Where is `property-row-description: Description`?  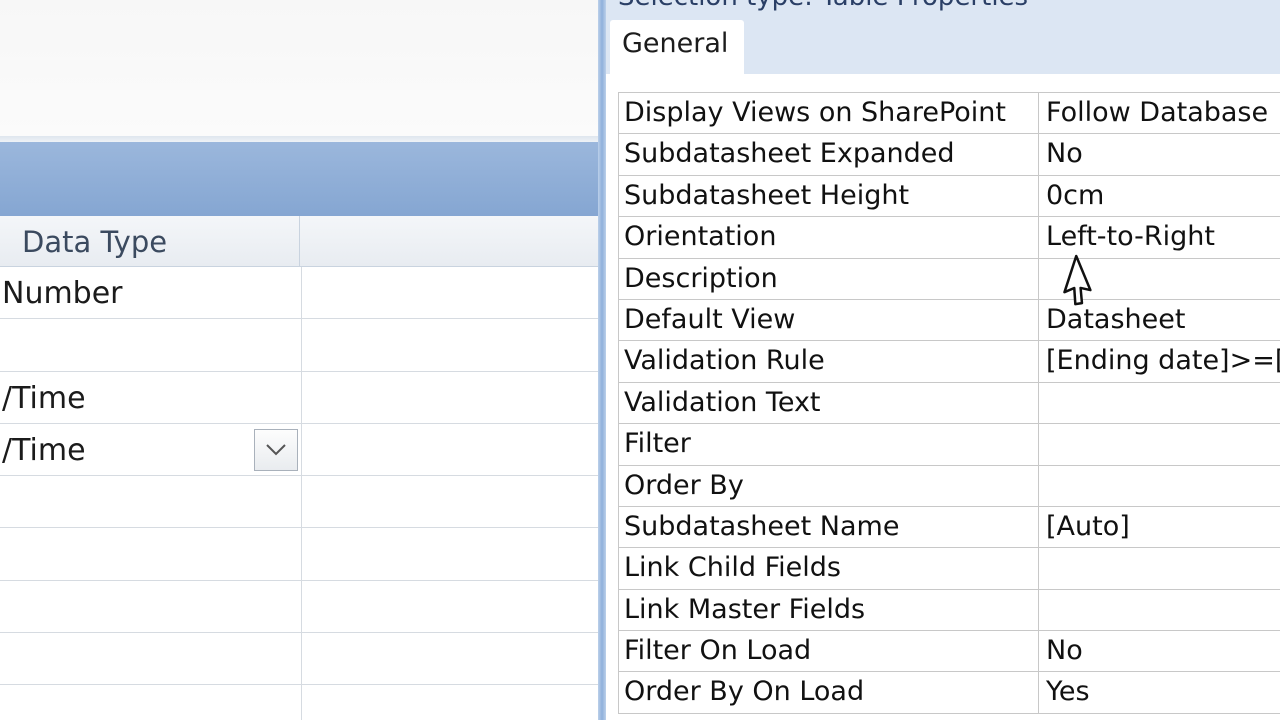 property-row-description: Description is located at coordinates (949, 279).